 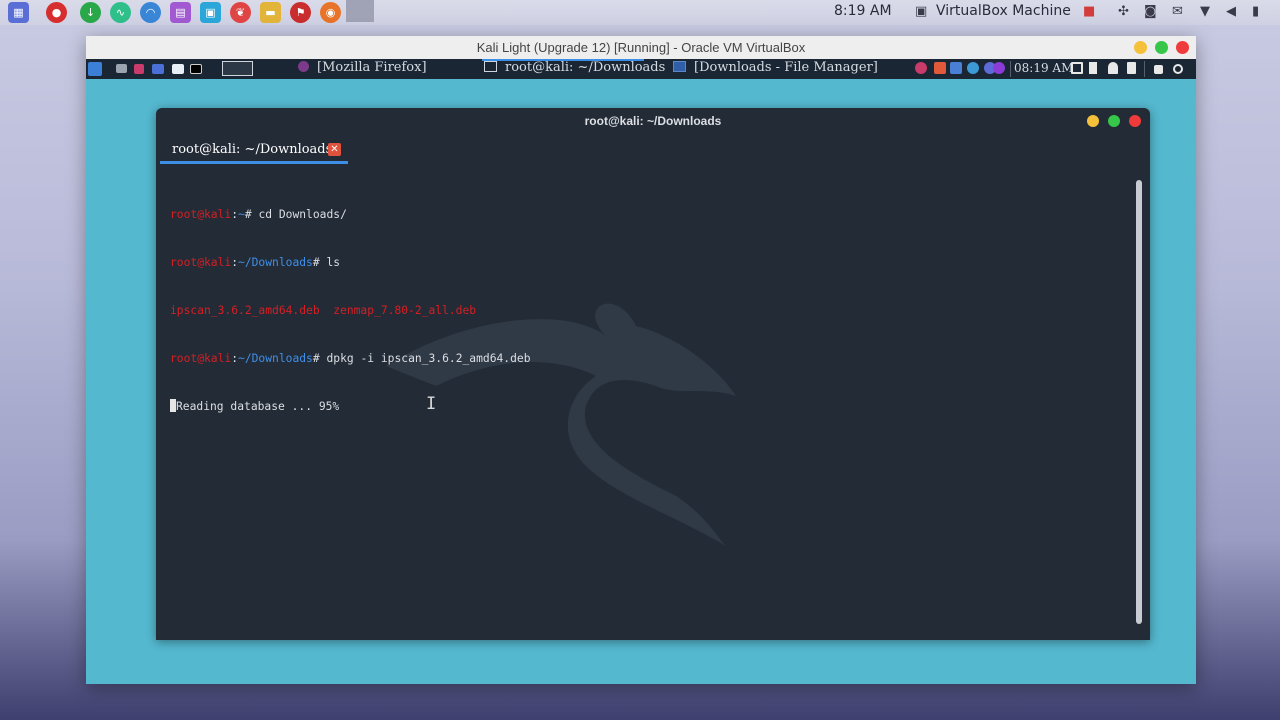 What do you see at coordinates (258, 406) in the screenshot?
I see `output-text: Reading database ... 95%` at bounding box center [258, 406].